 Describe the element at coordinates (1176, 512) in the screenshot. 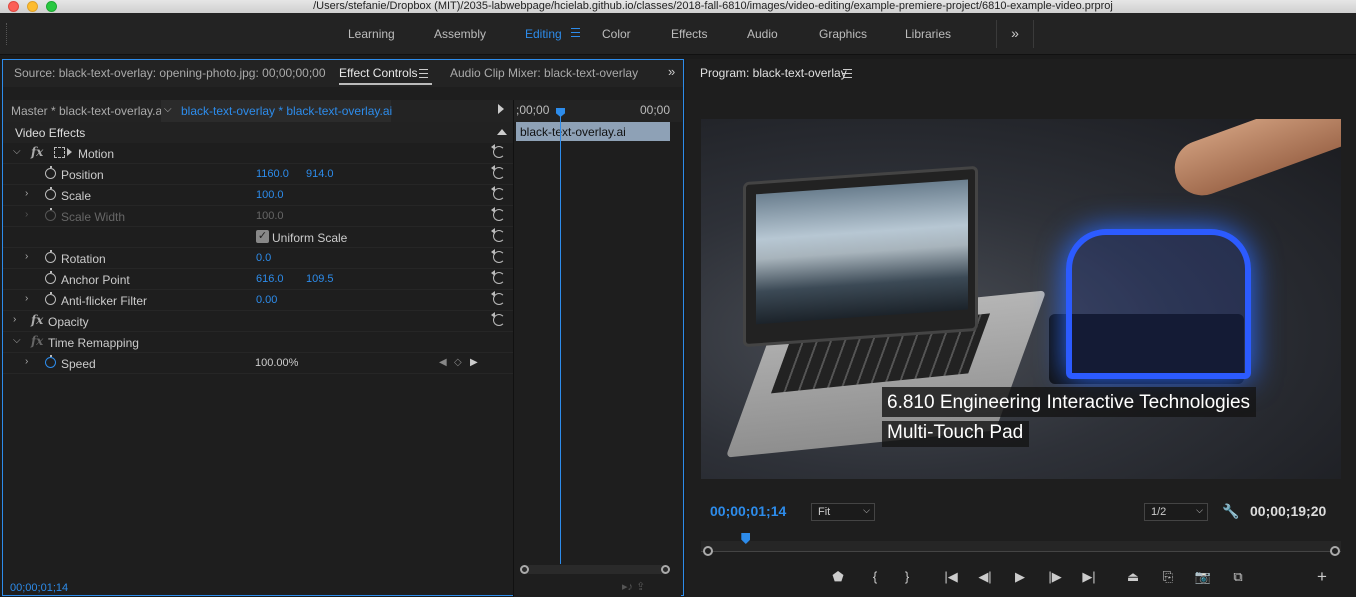

I see `playback-resolution-select: 1/2 ⌵` at that location.